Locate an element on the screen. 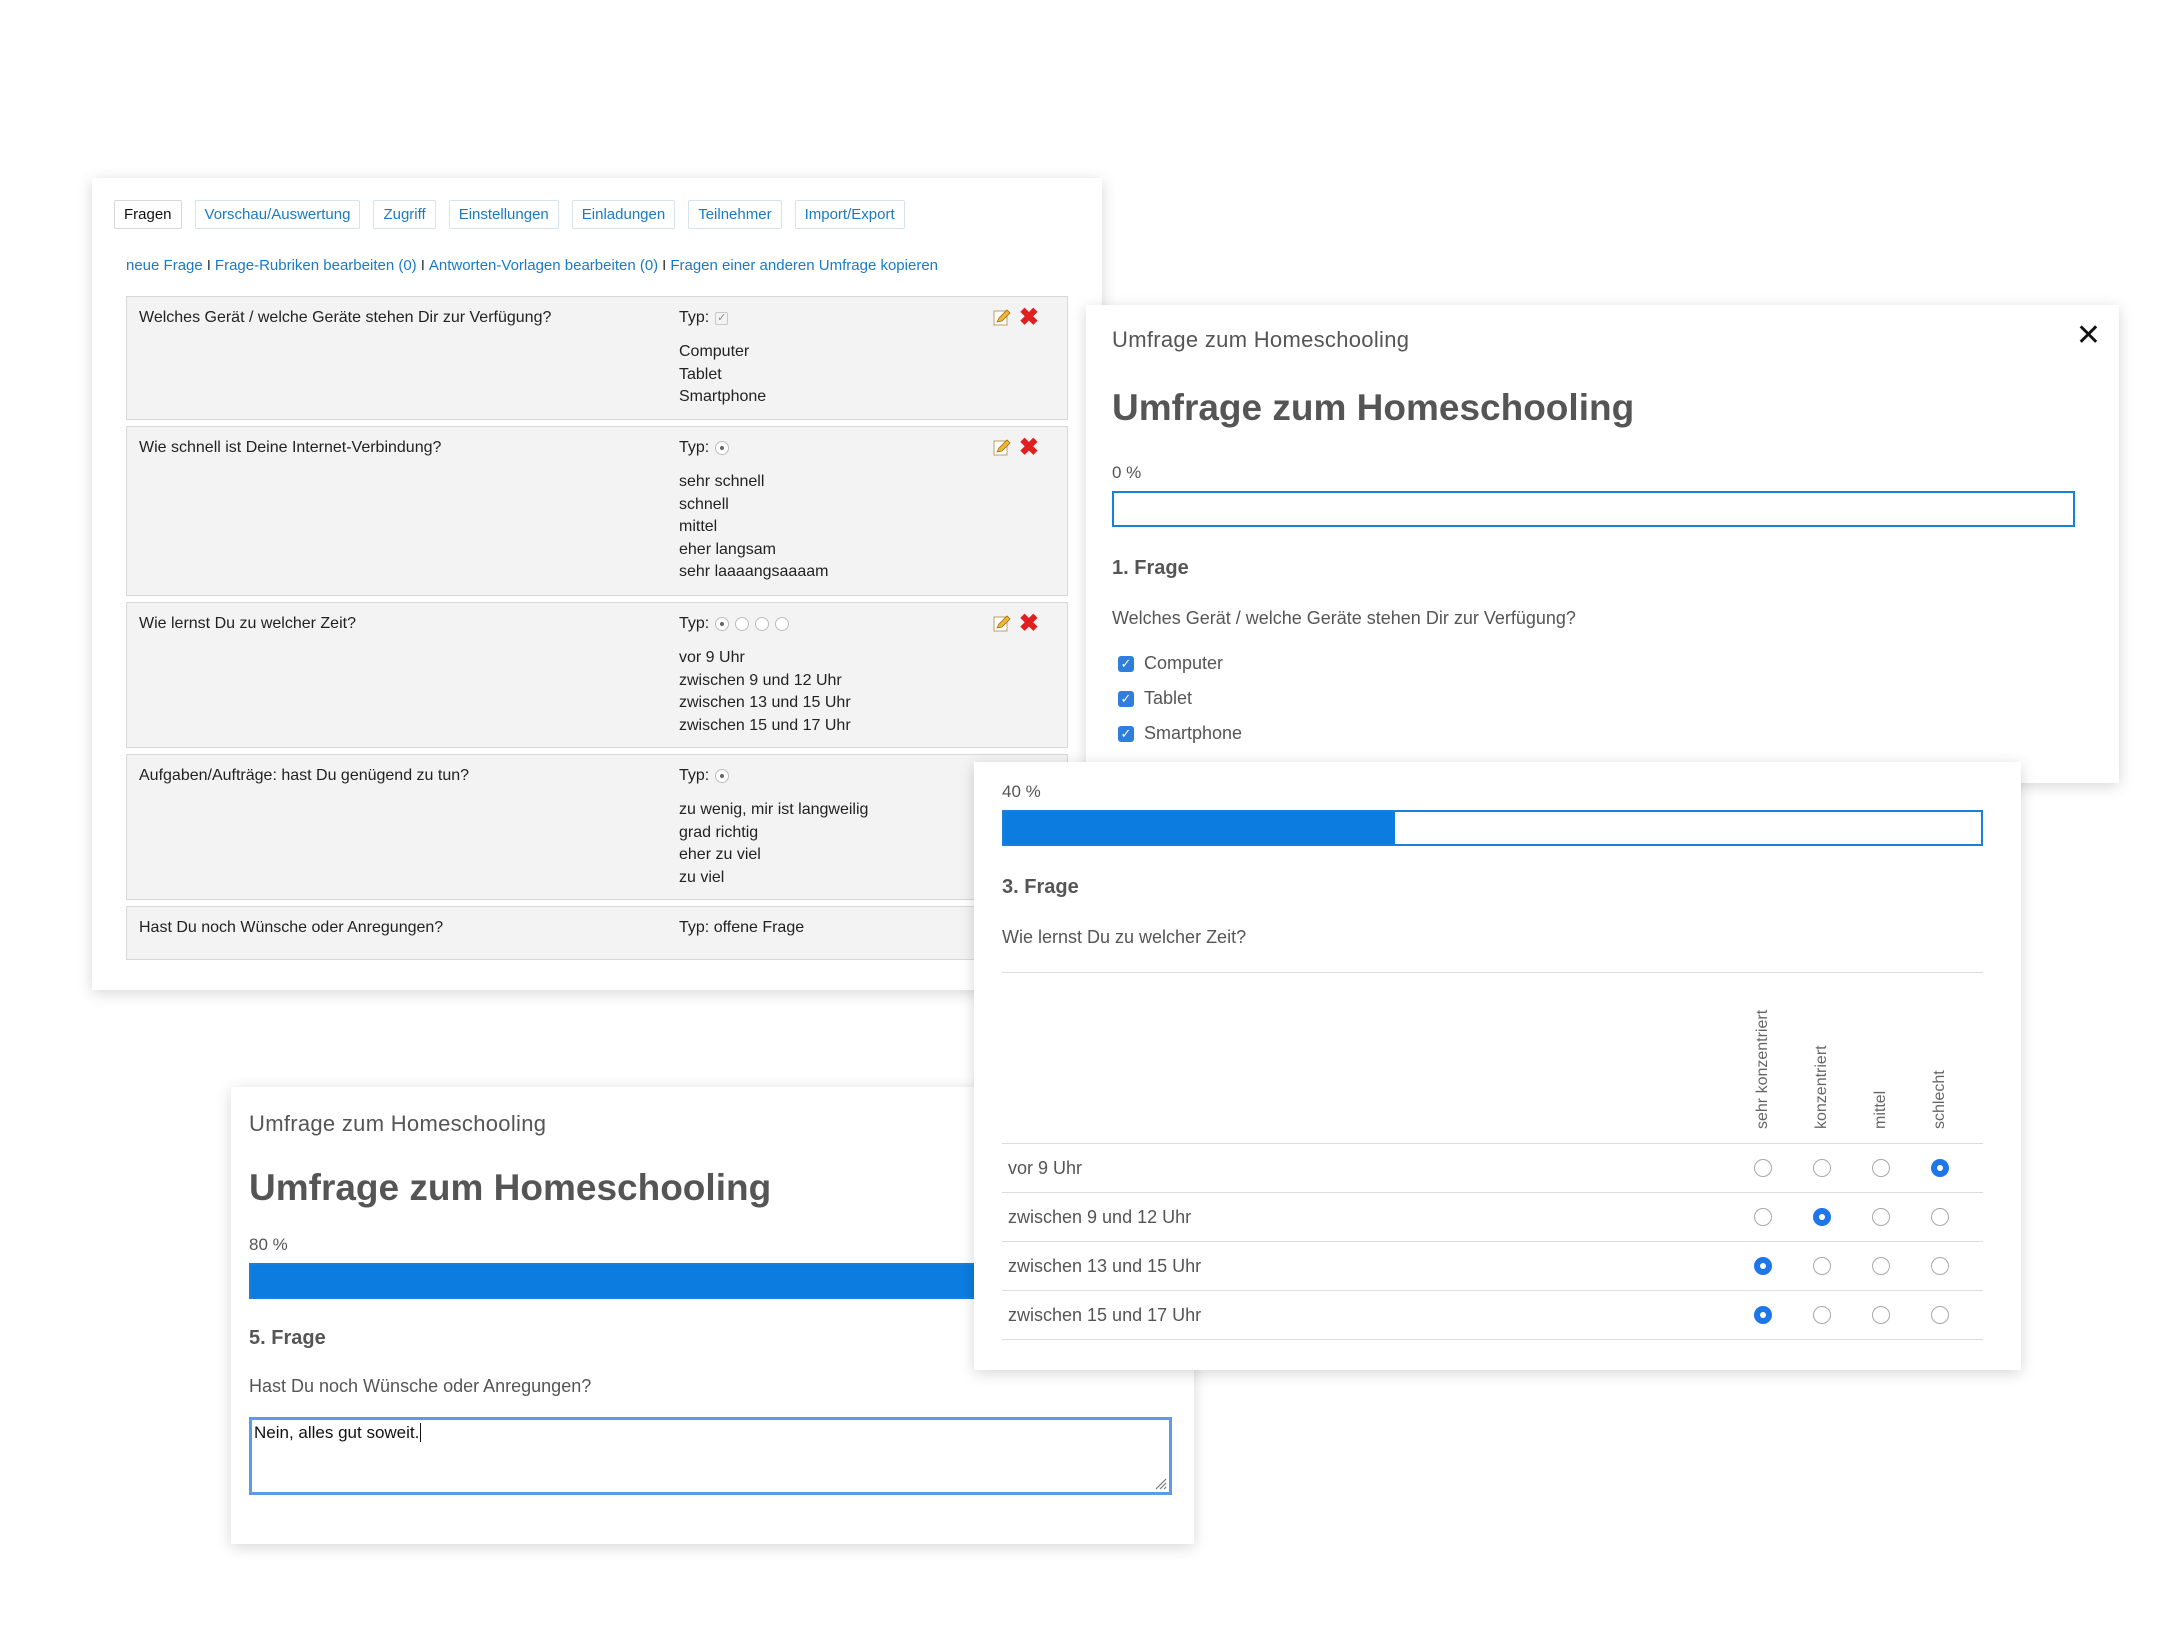 This screenshot has height=1650, width=2160. answer-option: sehr schnell is located at coordinates (722, 481).